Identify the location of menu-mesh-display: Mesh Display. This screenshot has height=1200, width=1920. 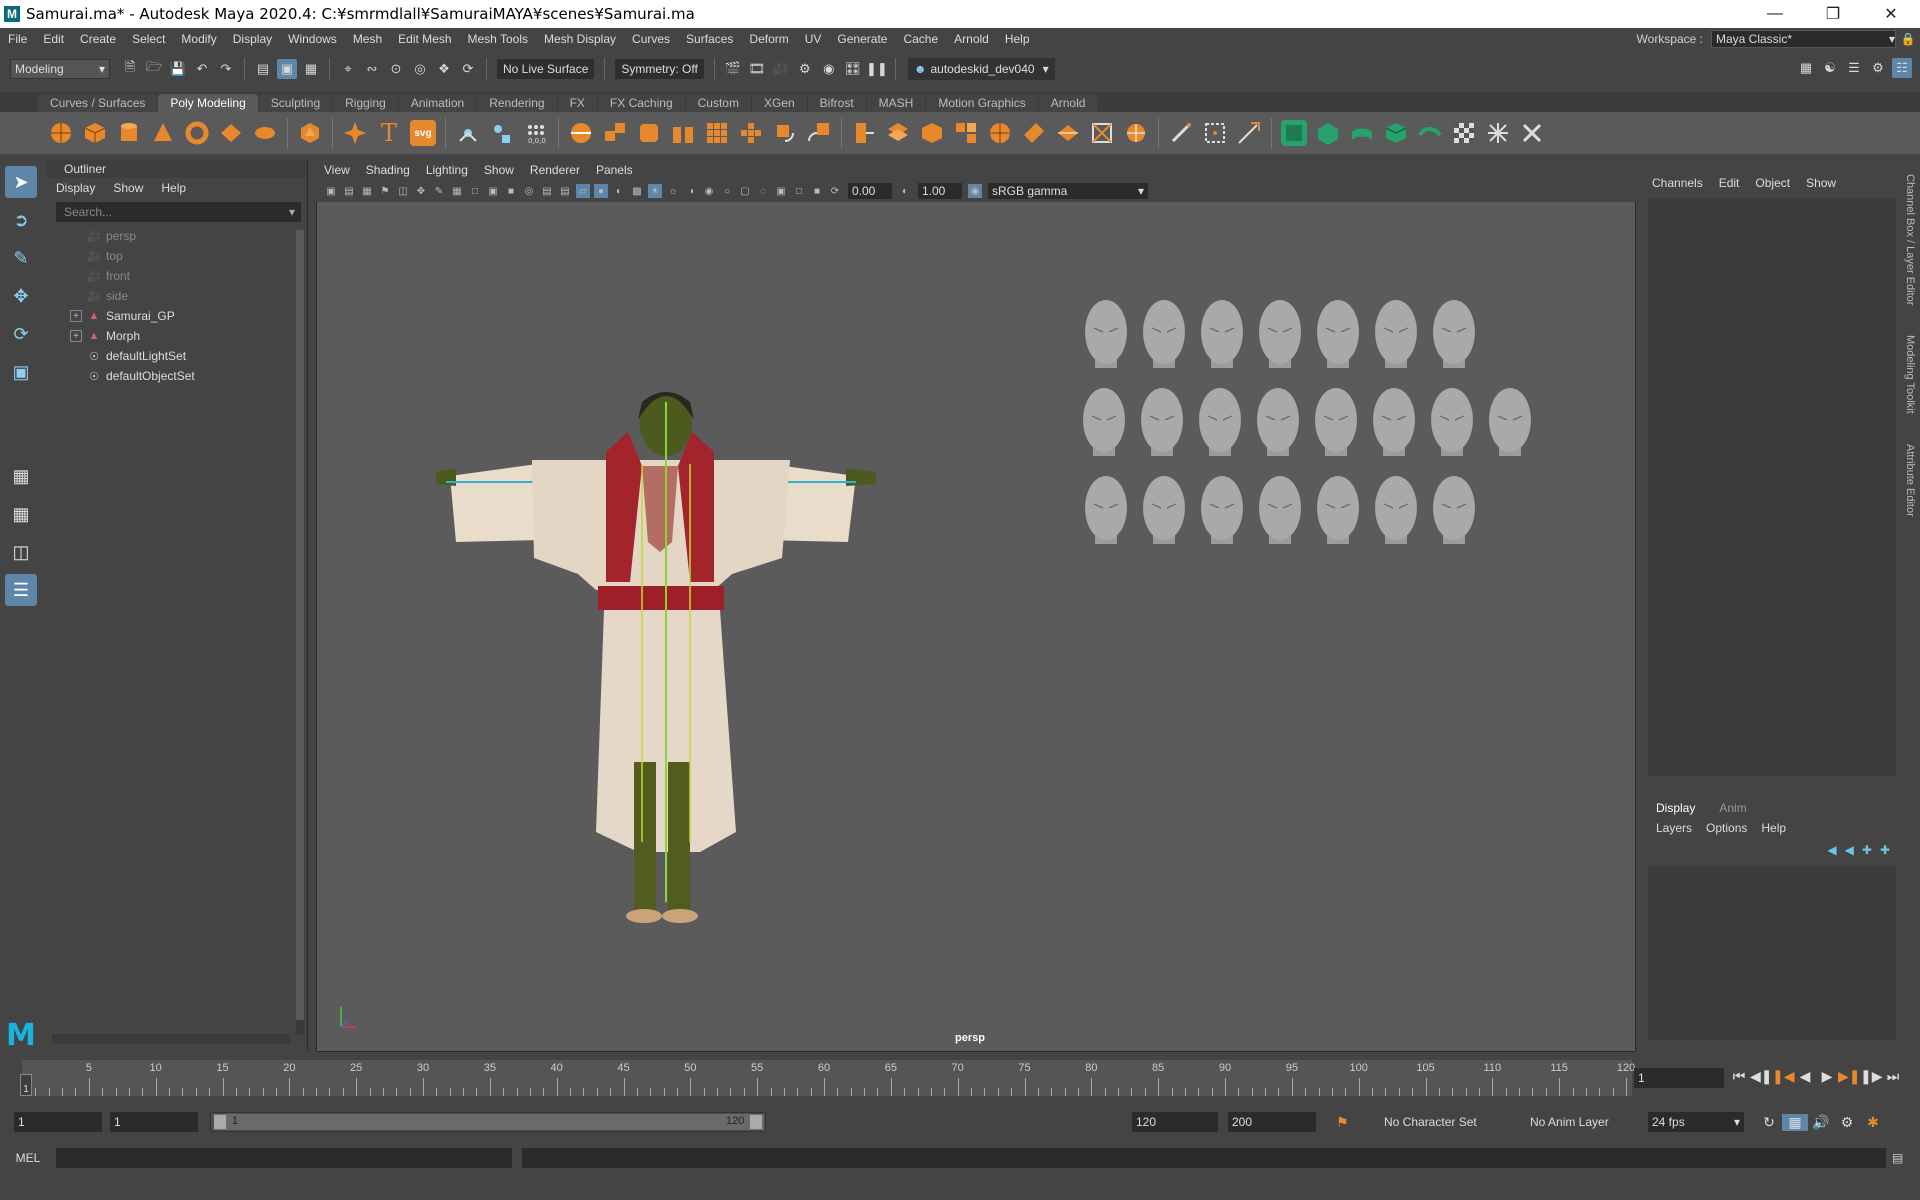
(580, 39).